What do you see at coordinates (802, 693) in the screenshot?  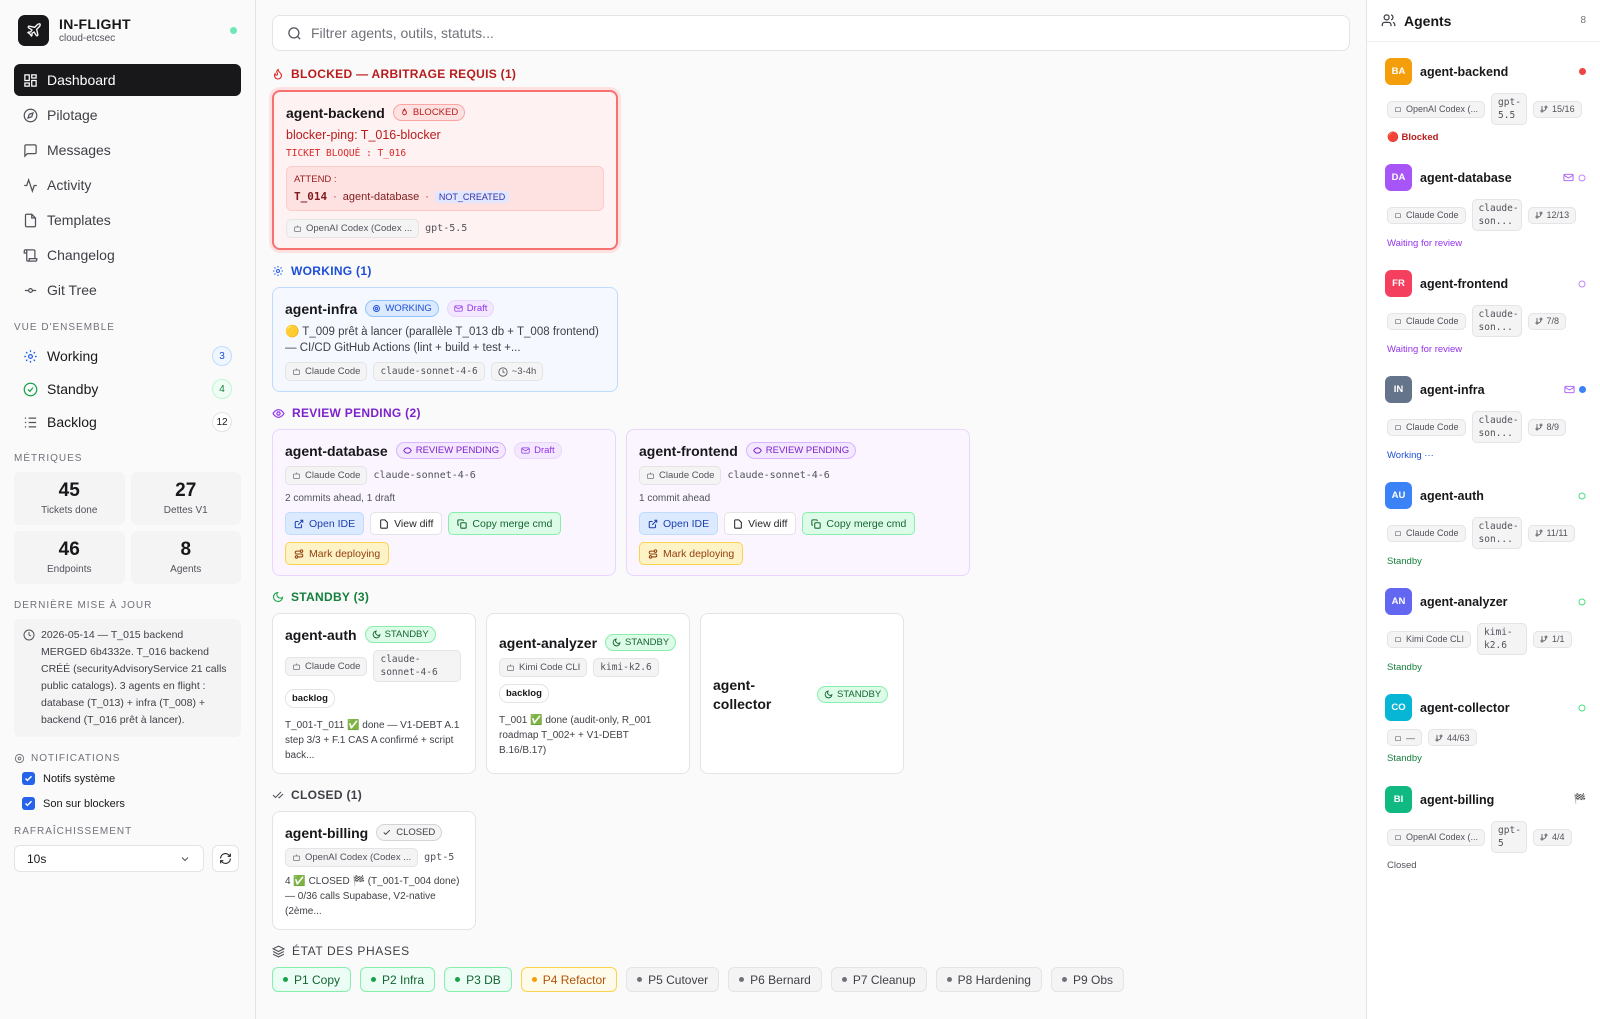 I see `card-agent-collector: agent-collector STANDBY` at bounding box center [802, 693].